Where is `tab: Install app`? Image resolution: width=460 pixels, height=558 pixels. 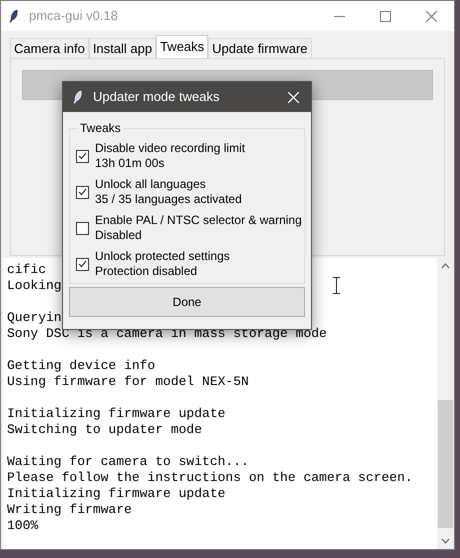 tab: Install app is located at coordinates (122, 48).